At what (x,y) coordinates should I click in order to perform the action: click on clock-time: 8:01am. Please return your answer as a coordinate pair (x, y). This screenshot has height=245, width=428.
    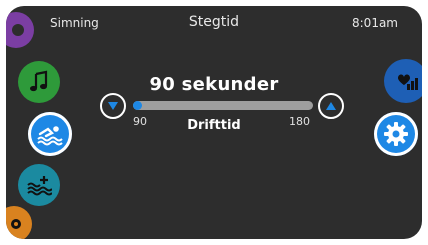
    Looking at the image, I should click on (375, 23).